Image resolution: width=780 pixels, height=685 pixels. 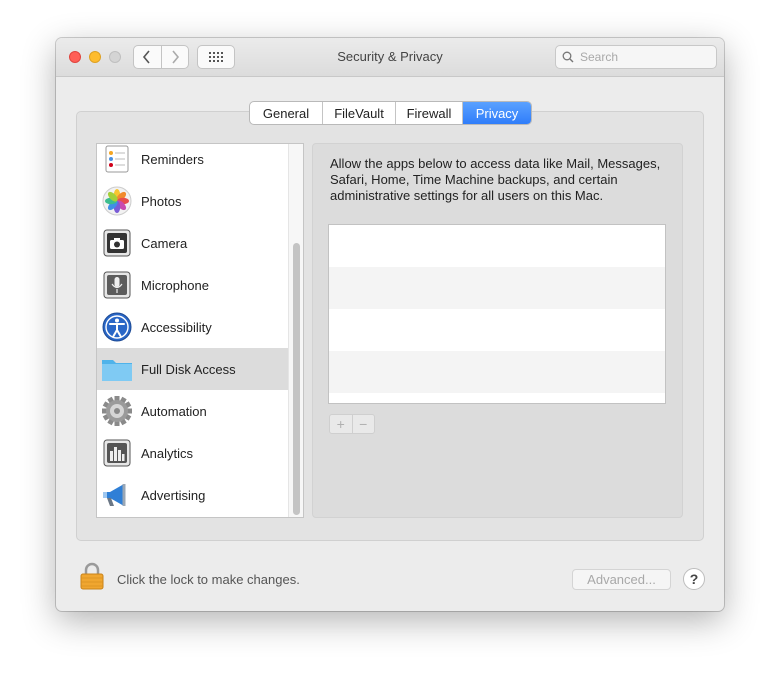 I want to click on sidebar-item-label: Reminders, so click(x=172, y=159).